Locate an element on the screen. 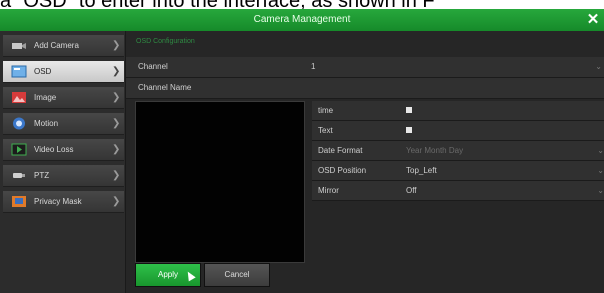 This screenshot has height=293, width=604. image-icon is located at coordinates (19, 97).